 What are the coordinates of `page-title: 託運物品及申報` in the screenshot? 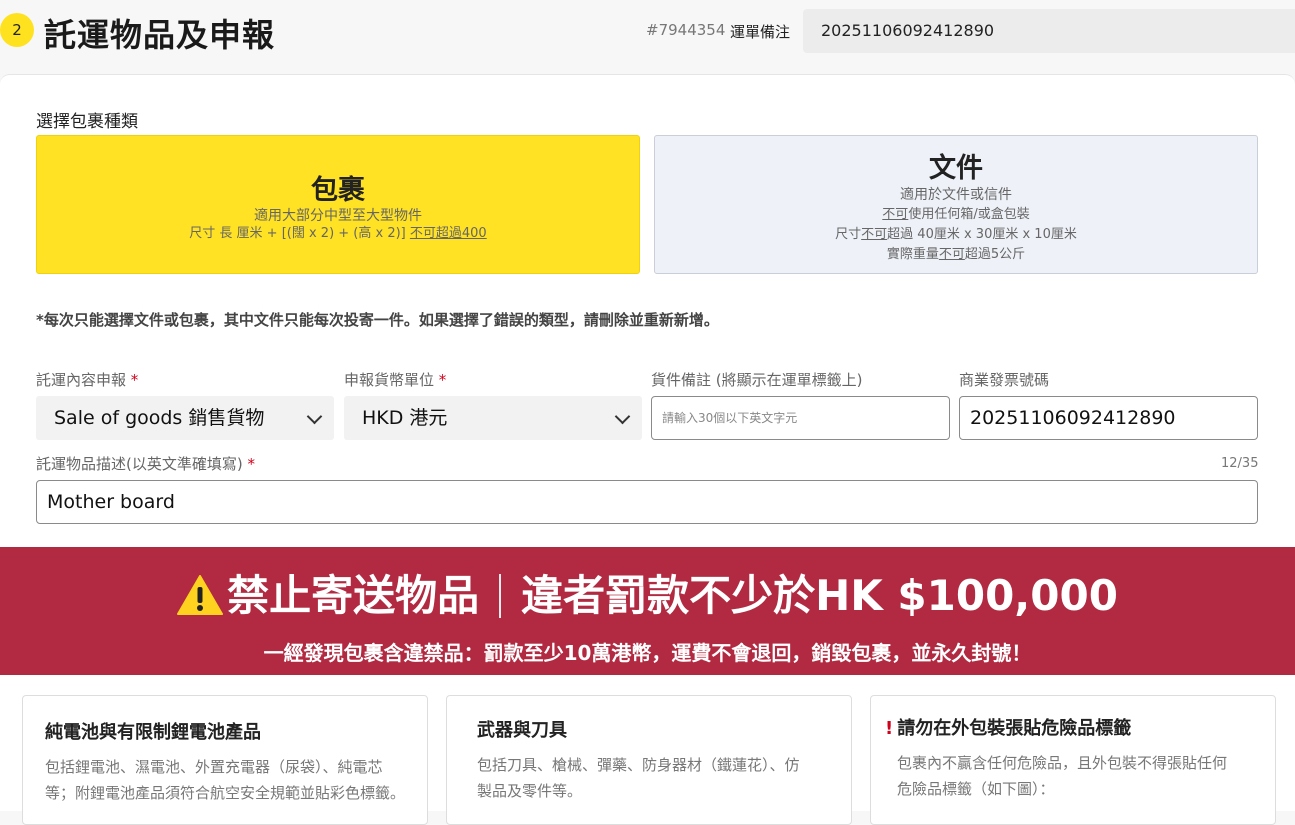 It's located at (160, 35).